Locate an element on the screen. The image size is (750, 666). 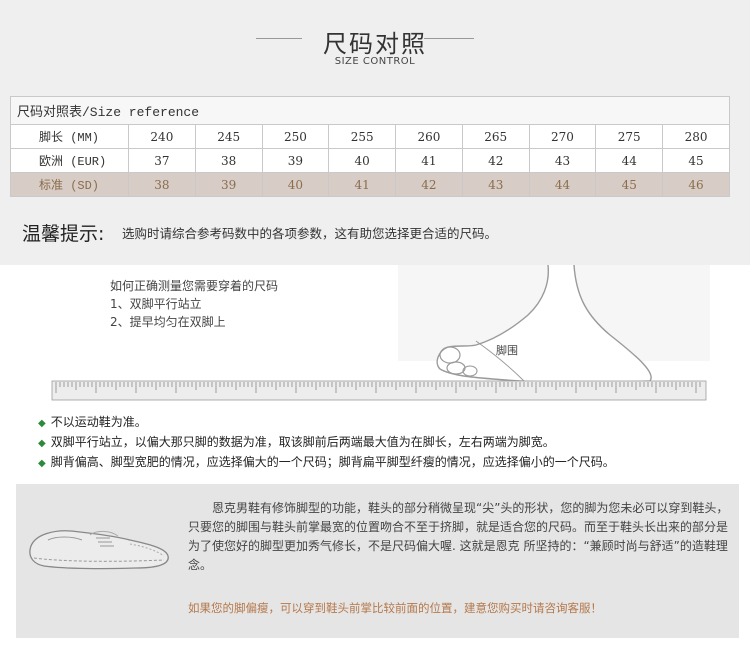
table-cell: 240 is located at coordinates (162, 136).